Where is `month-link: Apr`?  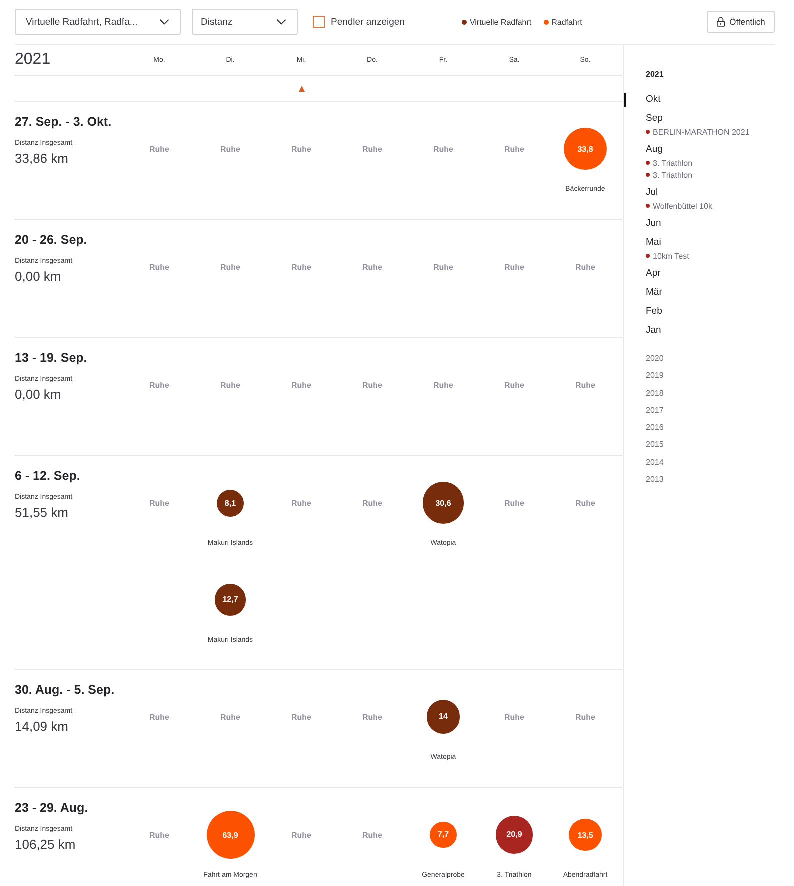 month-link: Apr is located at coordinates (642, 274).